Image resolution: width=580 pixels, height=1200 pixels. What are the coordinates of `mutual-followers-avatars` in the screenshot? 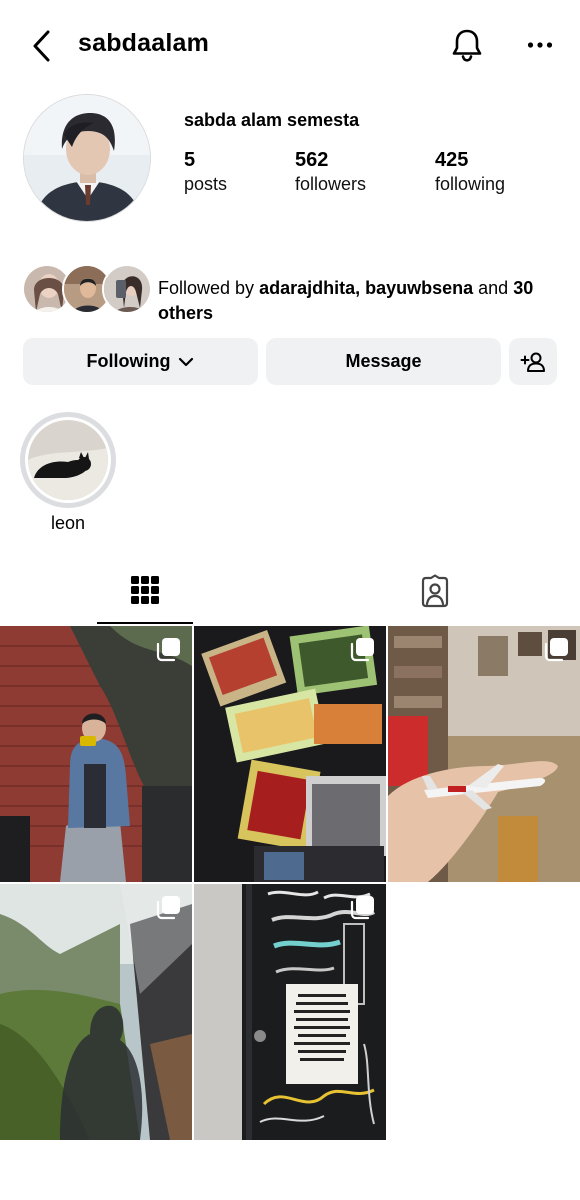 It's located at (87, 289).